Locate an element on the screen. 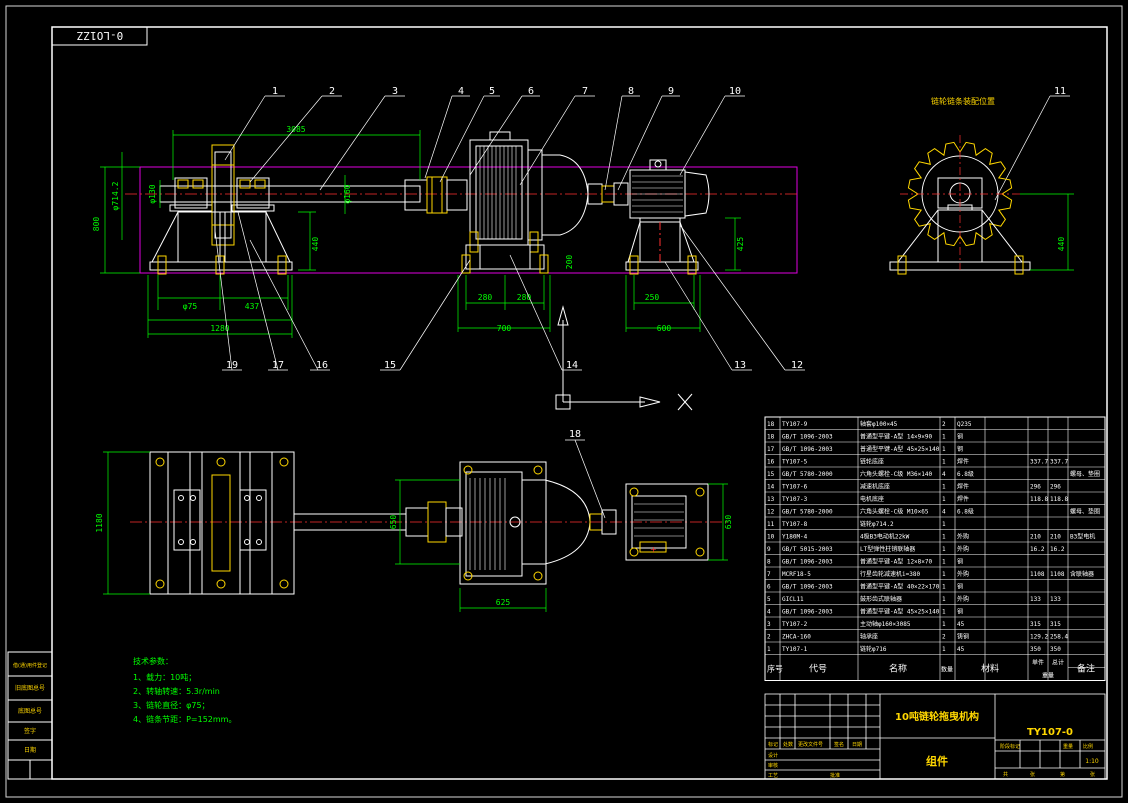 The height and width of the screenshot is (803, 1128). dim-plan-1180: 1180 is located at coordinates (99, 522).